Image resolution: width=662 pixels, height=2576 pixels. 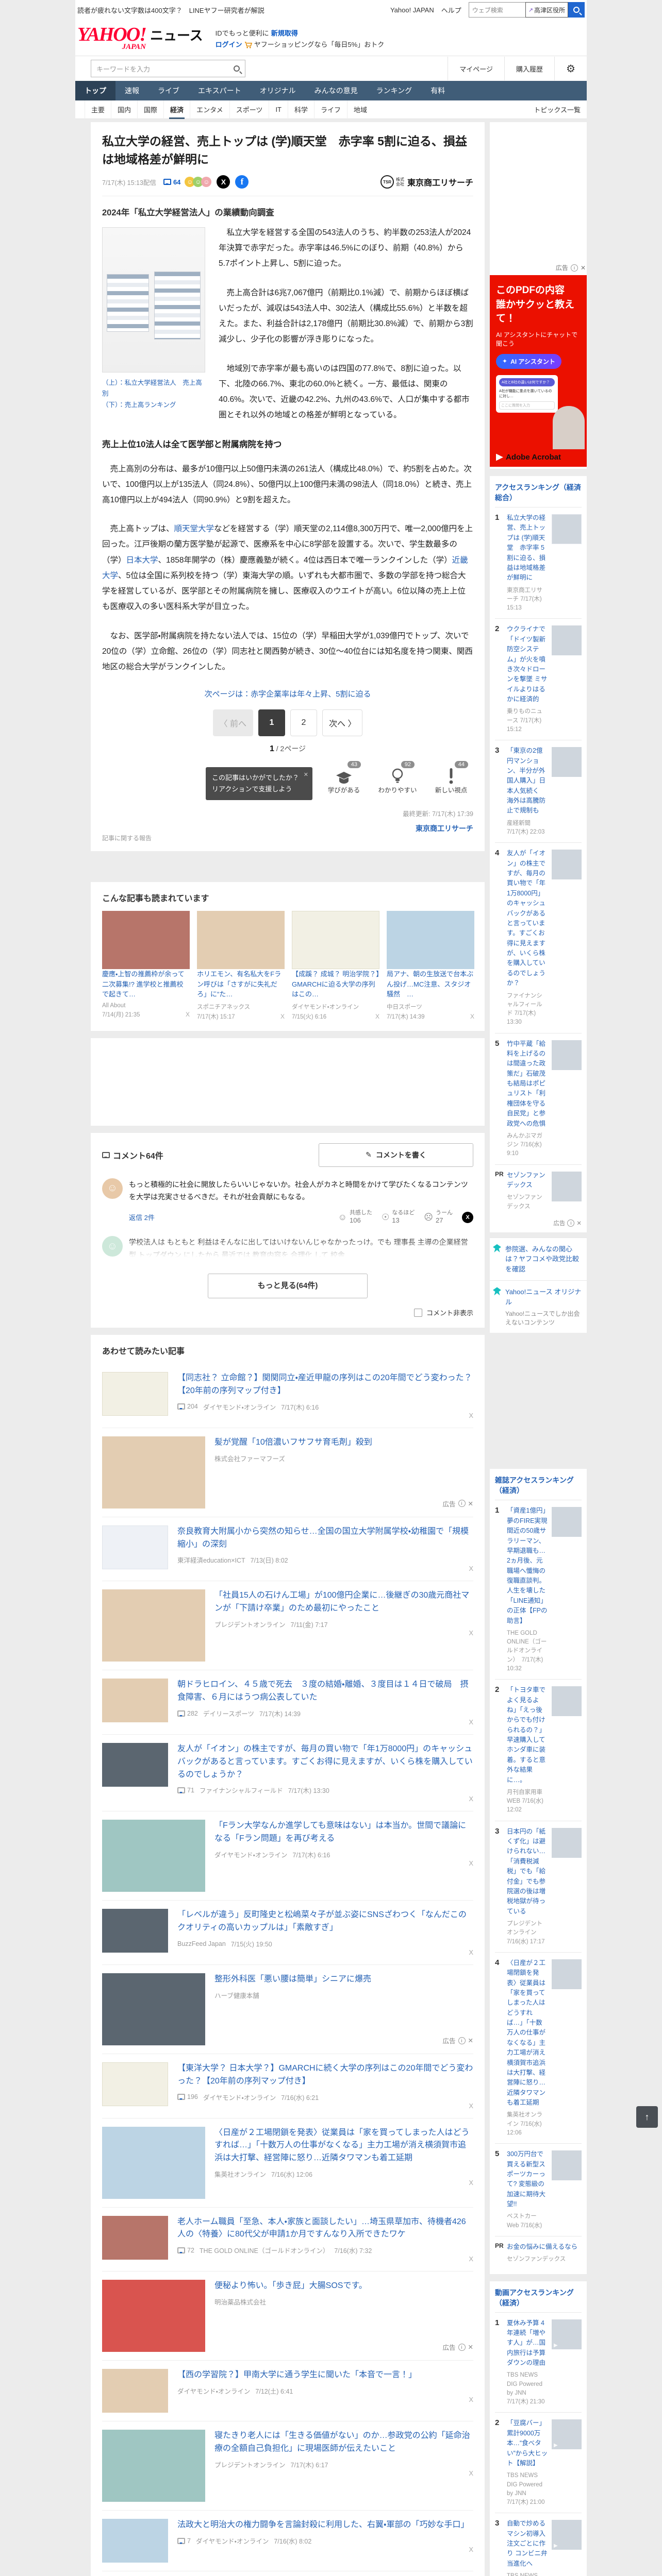 What do you see at coordinates (355, 1217) in the screenshot?
I see `agree-reaction-button: ☺ 共感した 106` at bounding box center [355, 1217].